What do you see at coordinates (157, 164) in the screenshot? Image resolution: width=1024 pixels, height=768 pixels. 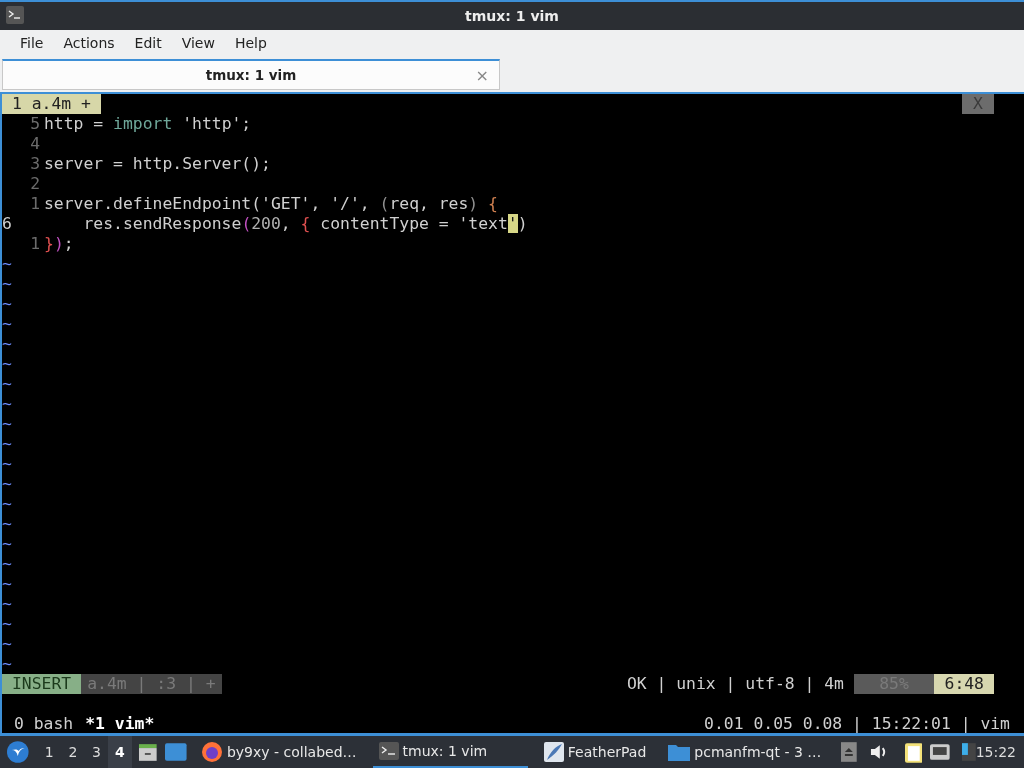 I see `code-line: server = http.Server();` at bounding box center [157, 164].